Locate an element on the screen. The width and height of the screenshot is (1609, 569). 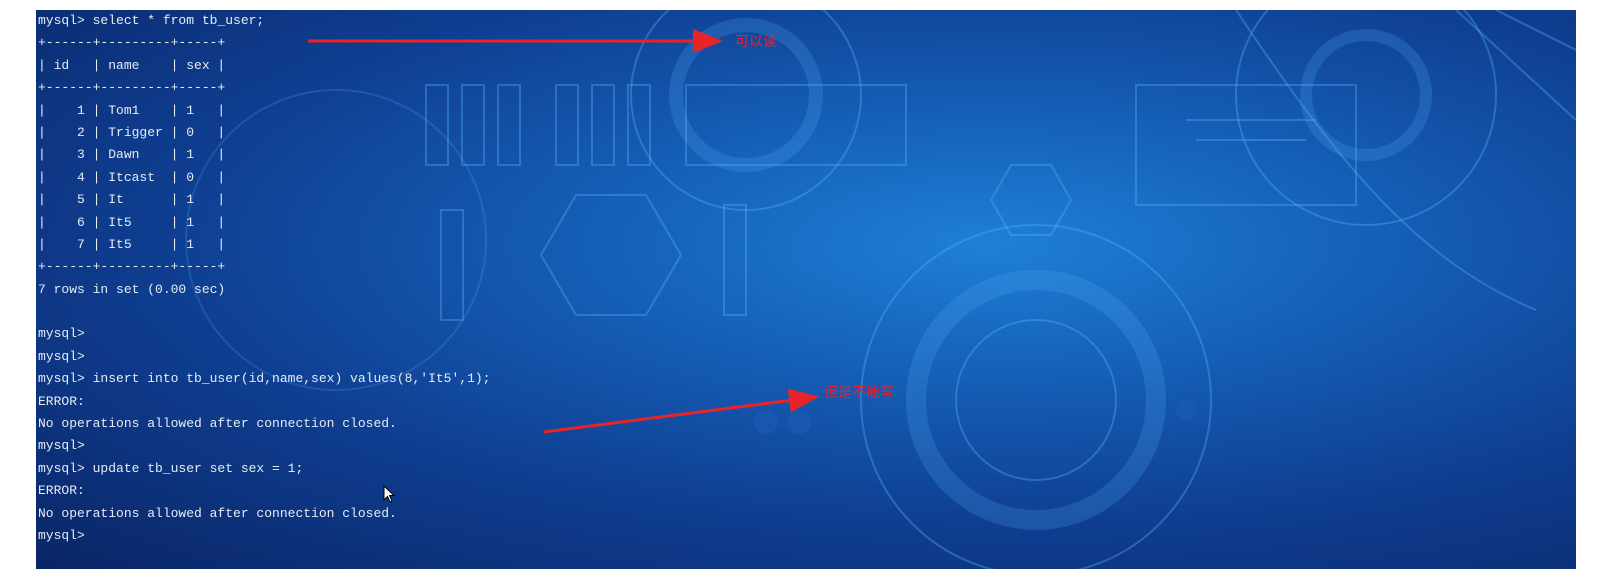
annotation-read-label: 可以读 is located at coordinates (756, 42).